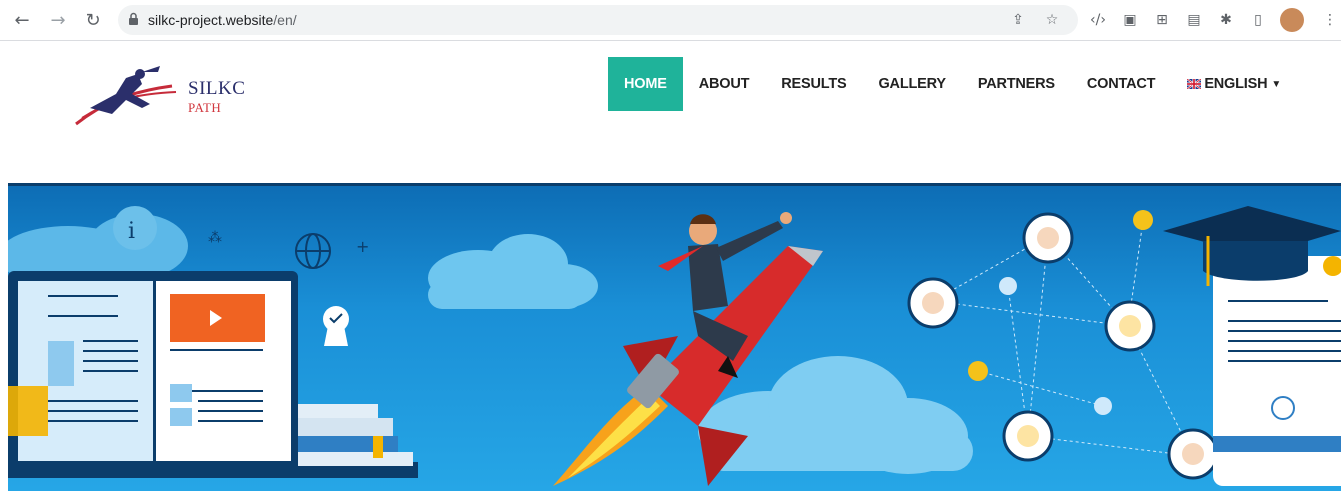 The image size is (1341, 491). What do you see at coordinates (22, 20) in the screenshot?
I see `back-icon: ←` at bounding box center [22, 20].